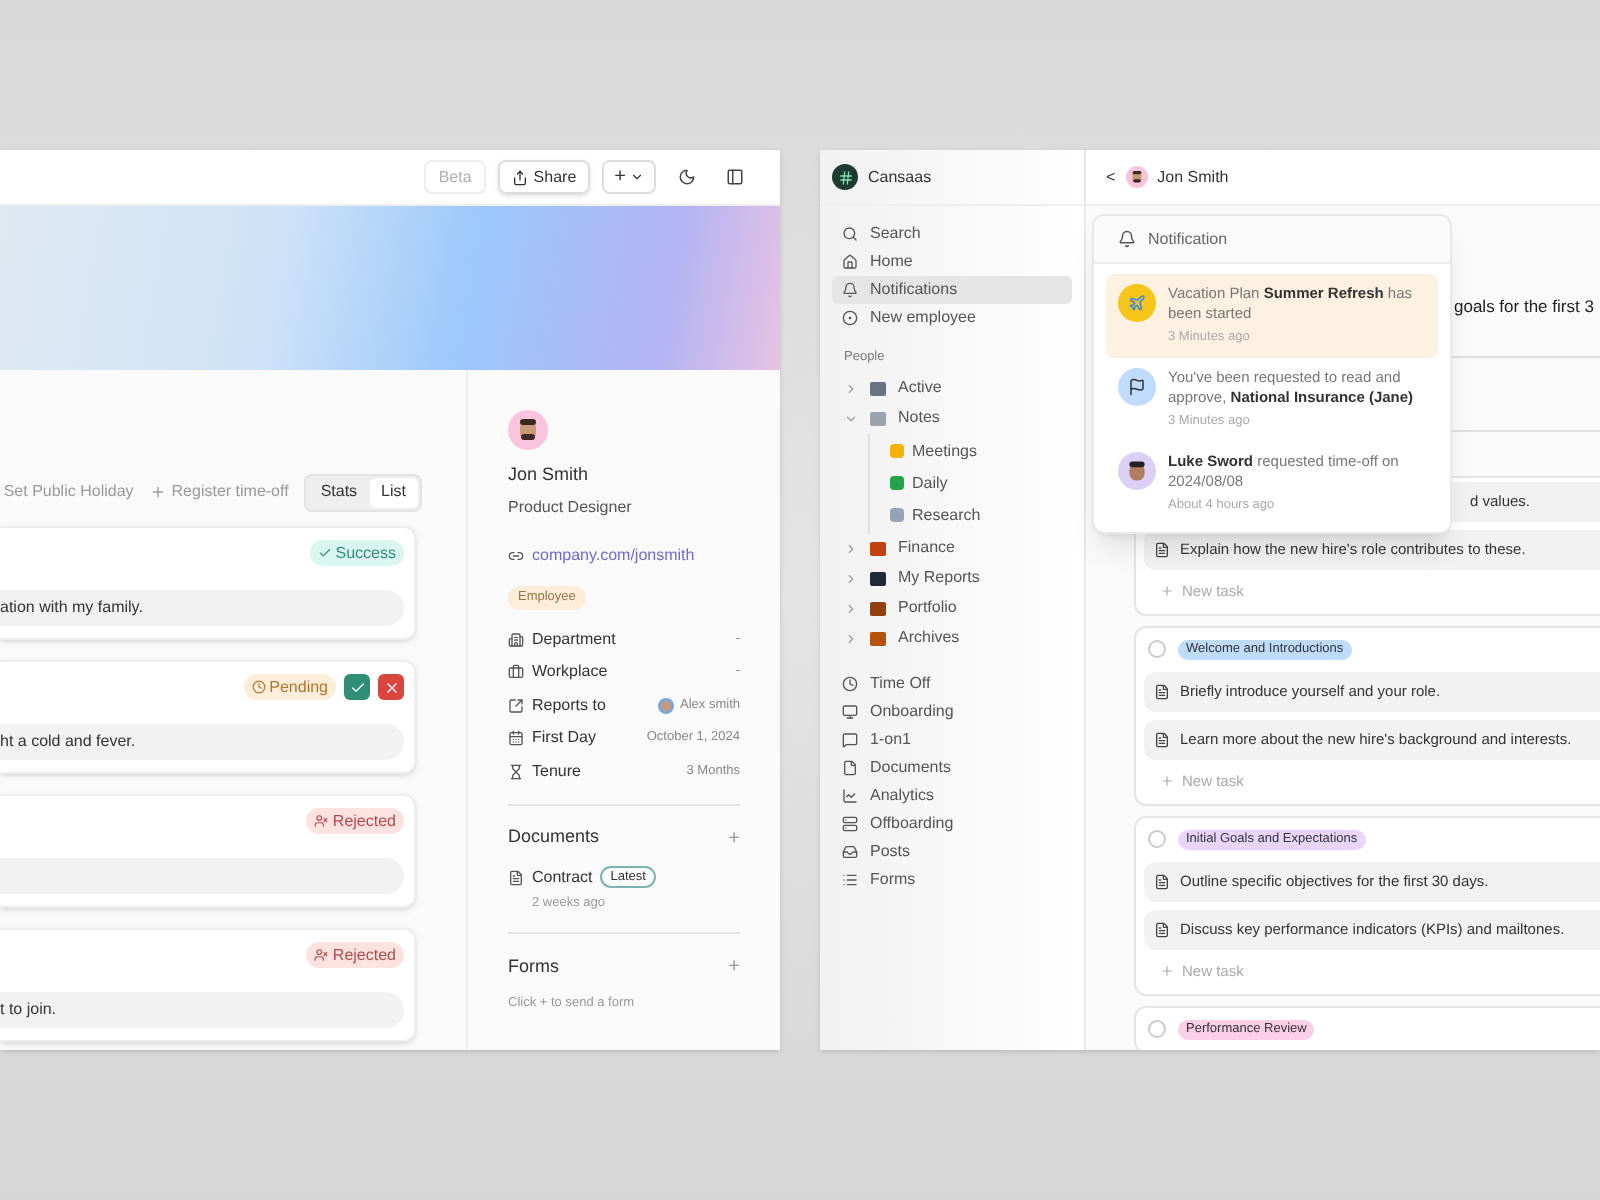  Describe the element at coordinates (952, 711) in the screenshot. I see `nav-item: Onboarding` at that location.